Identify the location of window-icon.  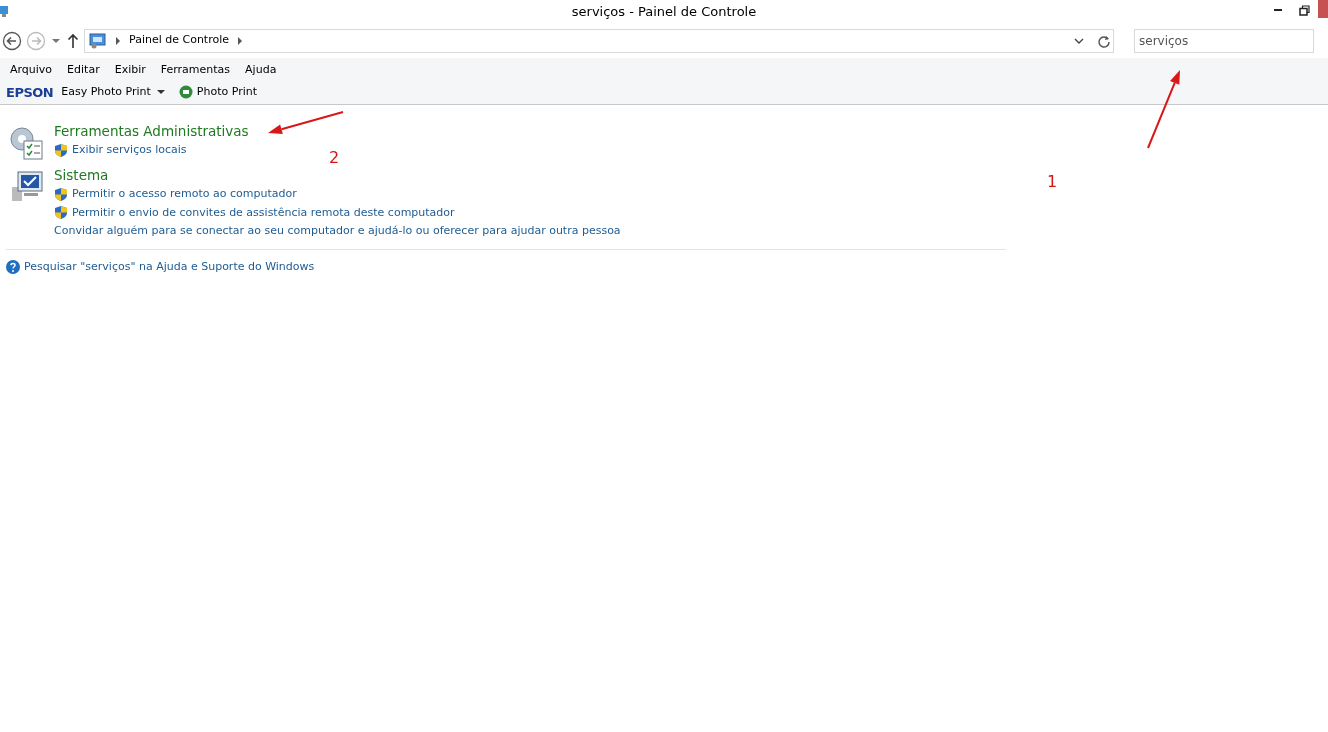
(5, 11).